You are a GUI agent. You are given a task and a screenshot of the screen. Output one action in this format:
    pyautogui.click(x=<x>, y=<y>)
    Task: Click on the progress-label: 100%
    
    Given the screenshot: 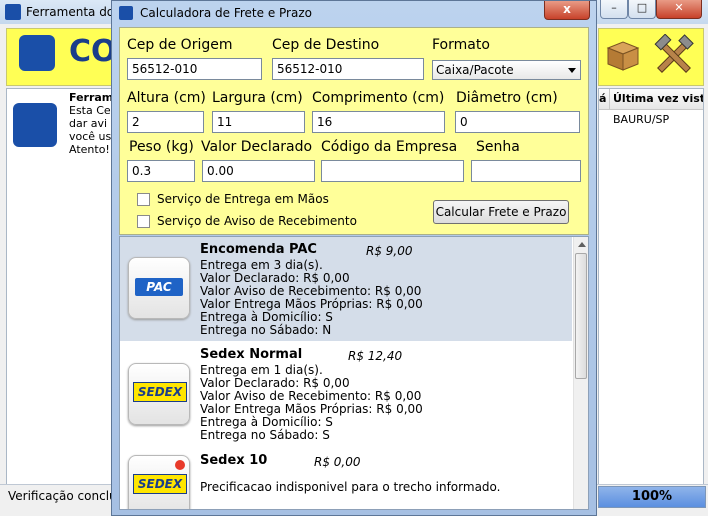 What is the action you would take?
    pyautogui.click(x=652, y=496)
    